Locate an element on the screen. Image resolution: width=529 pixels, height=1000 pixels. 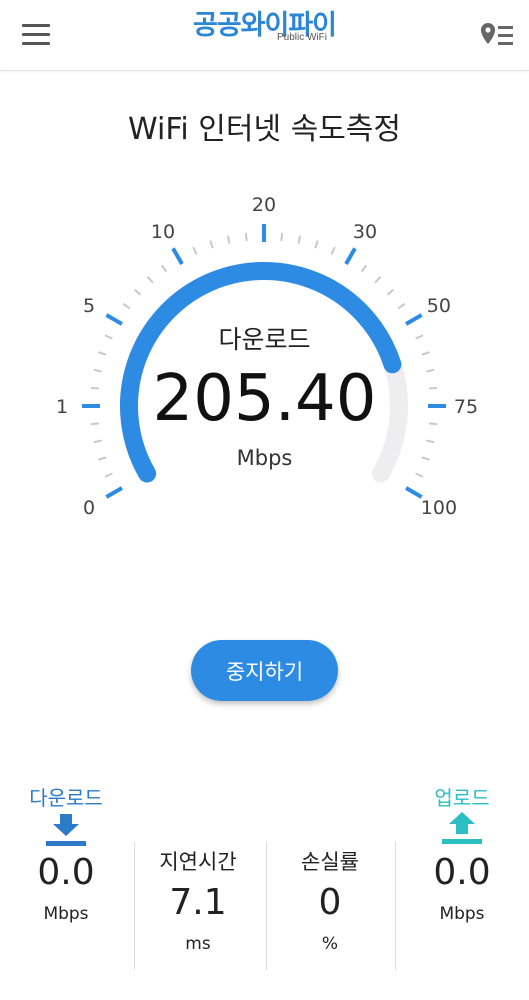
logo-subtitle: Public WiFi is located at coordinates (302, 37).